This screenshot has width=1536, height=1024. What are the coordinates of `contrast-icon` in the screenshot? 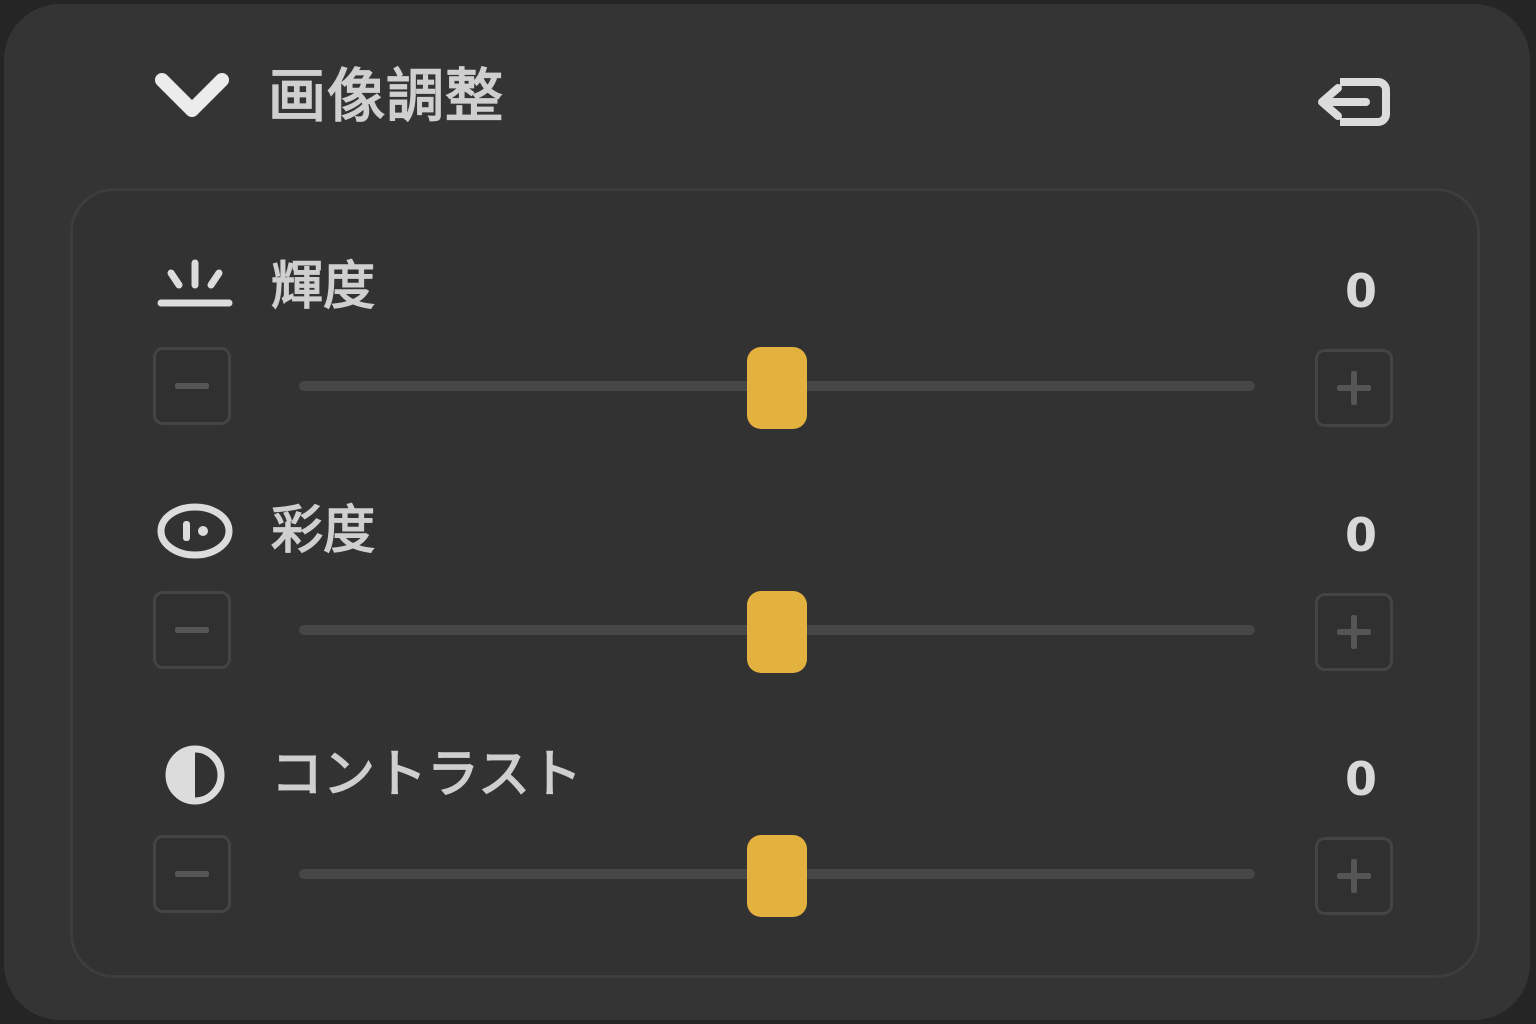 It's located at (195, 775).